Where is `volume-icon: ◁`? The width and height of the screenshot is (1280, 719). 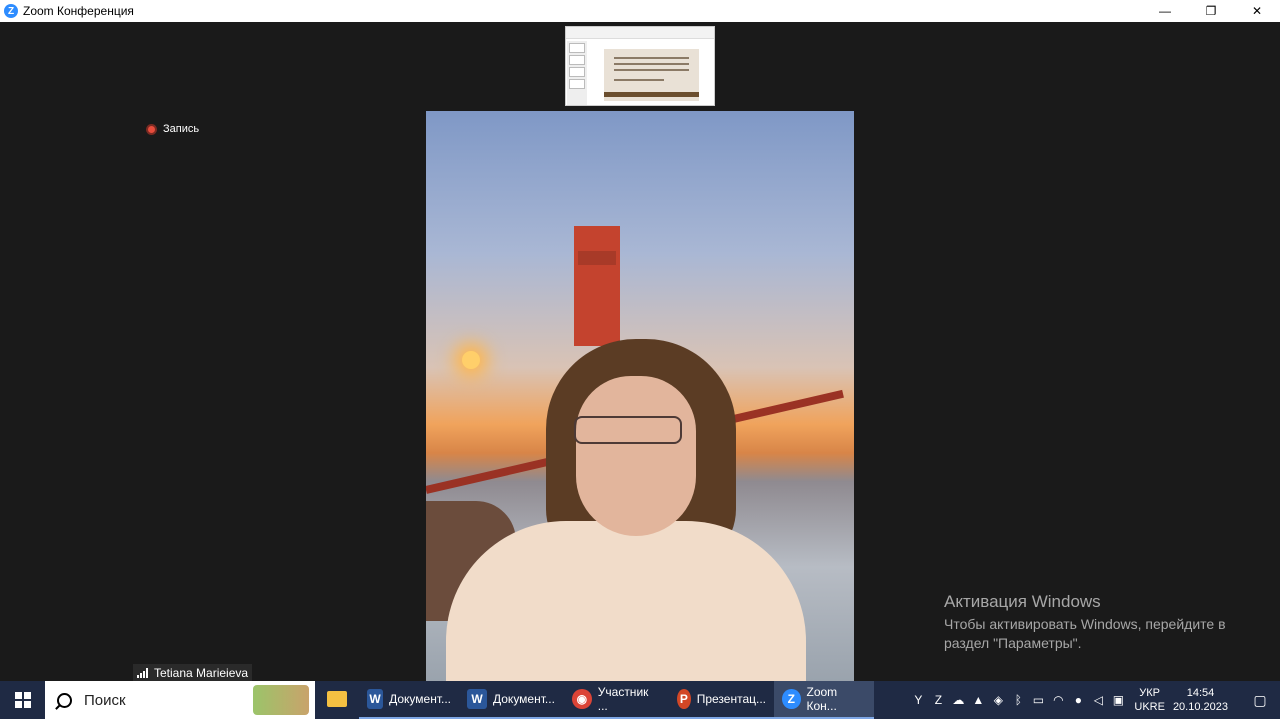
volume-icon: ◁ is located at coordinates (1098, 700).